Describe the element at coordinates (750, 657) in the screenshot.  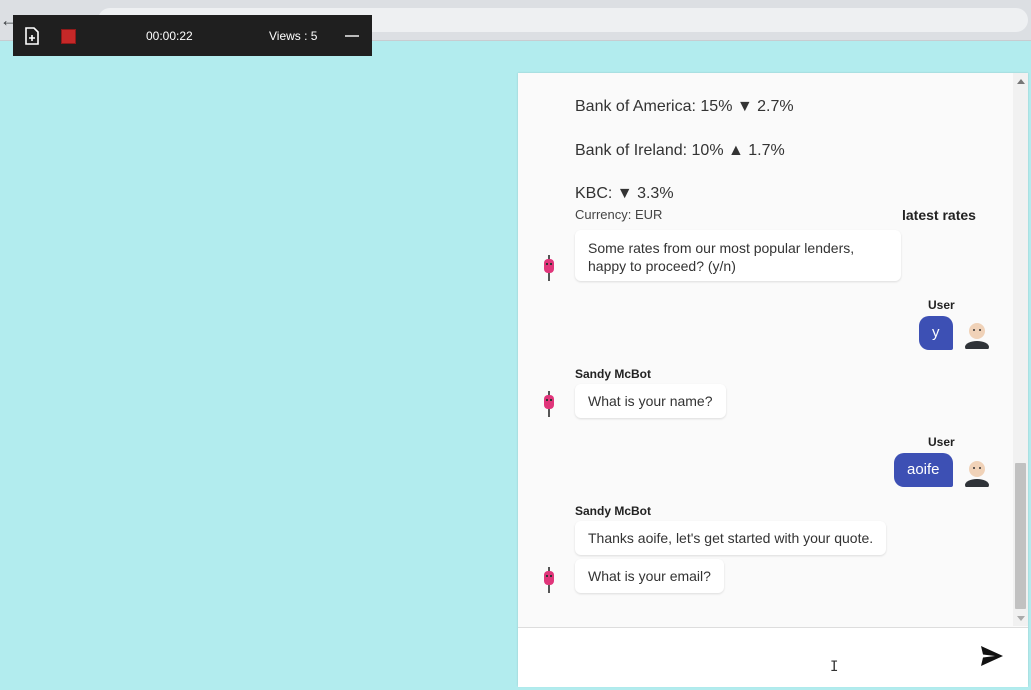
I see `message-input` at that location.